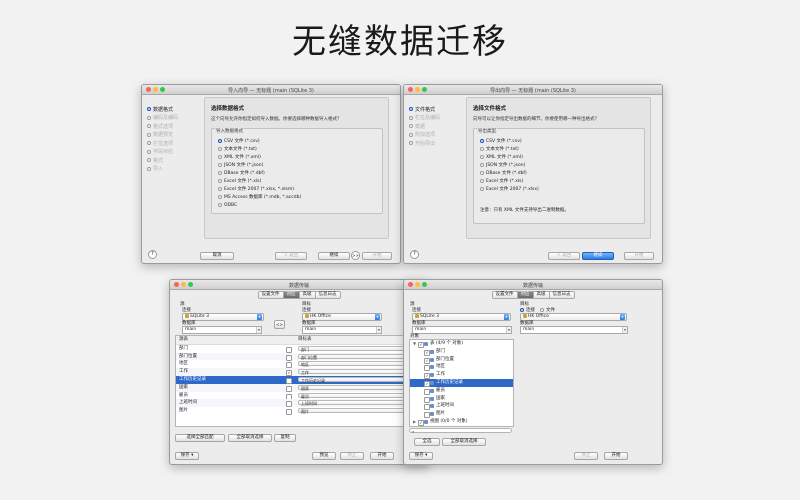  Describe the element at coordinates (414, 422) in the screenshot. I see `disclosure-triangle-icon: ▶` at that location.